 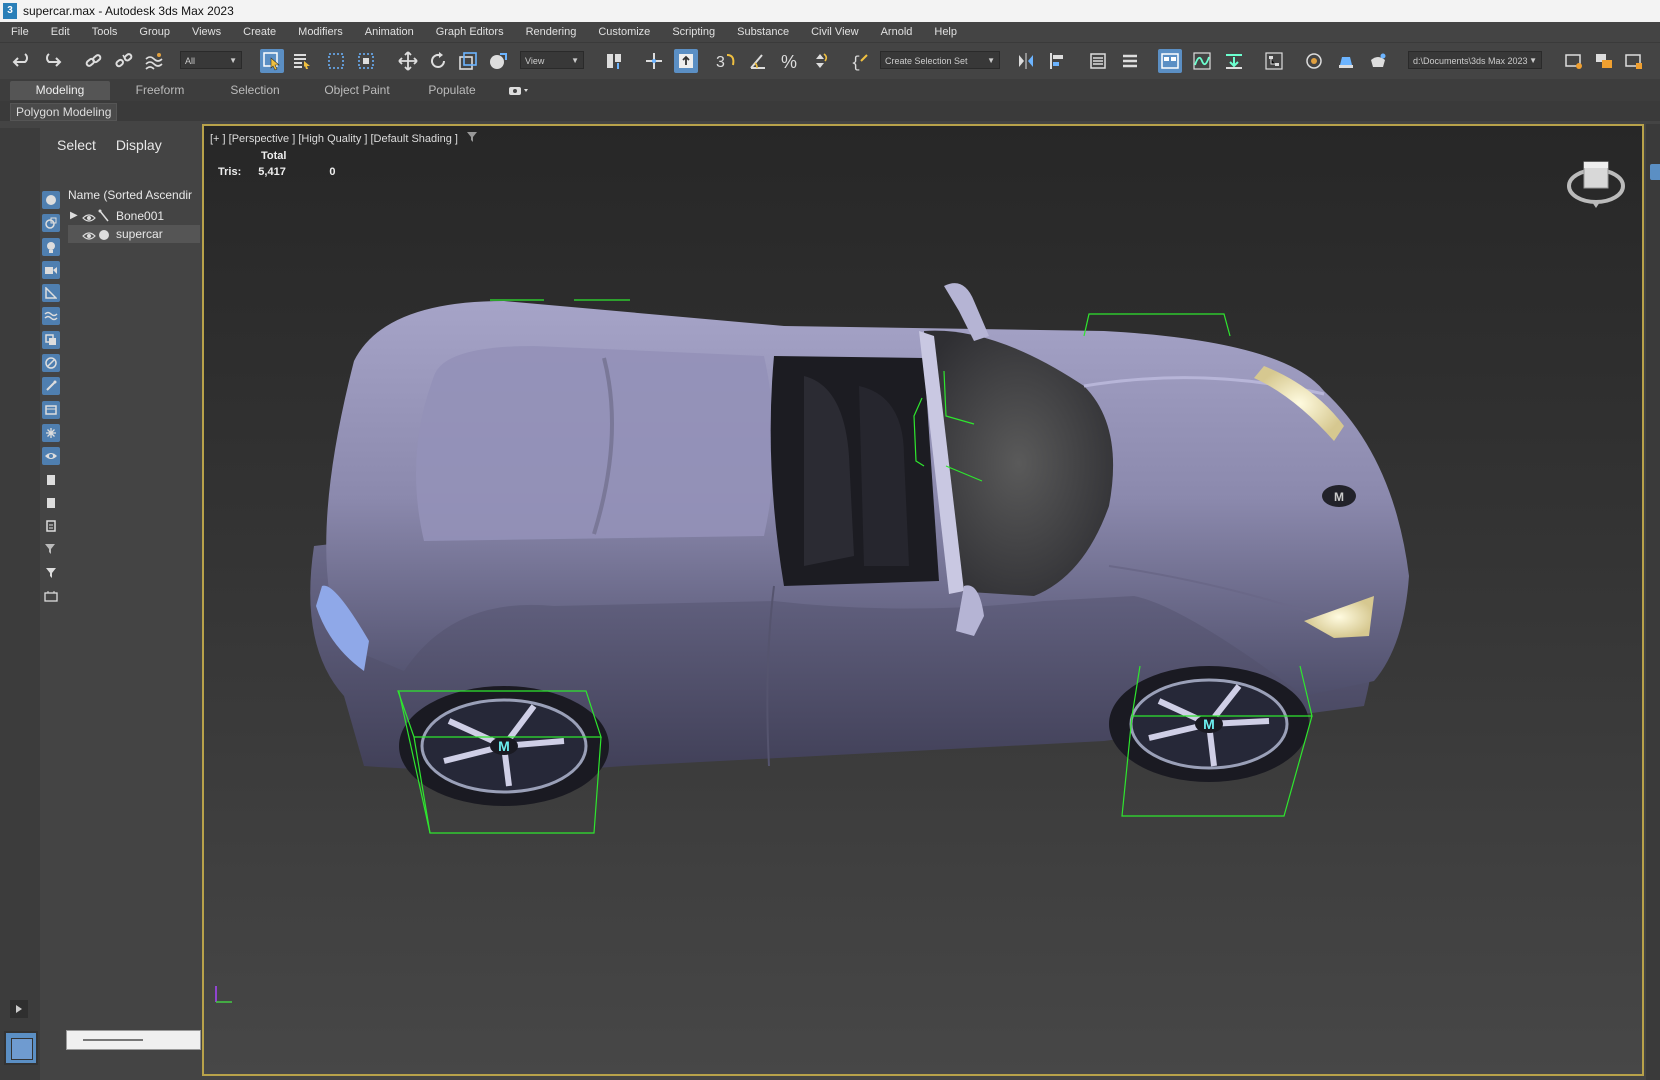 I want to click on tab-populate: Populate, so click(x=452, y=90).